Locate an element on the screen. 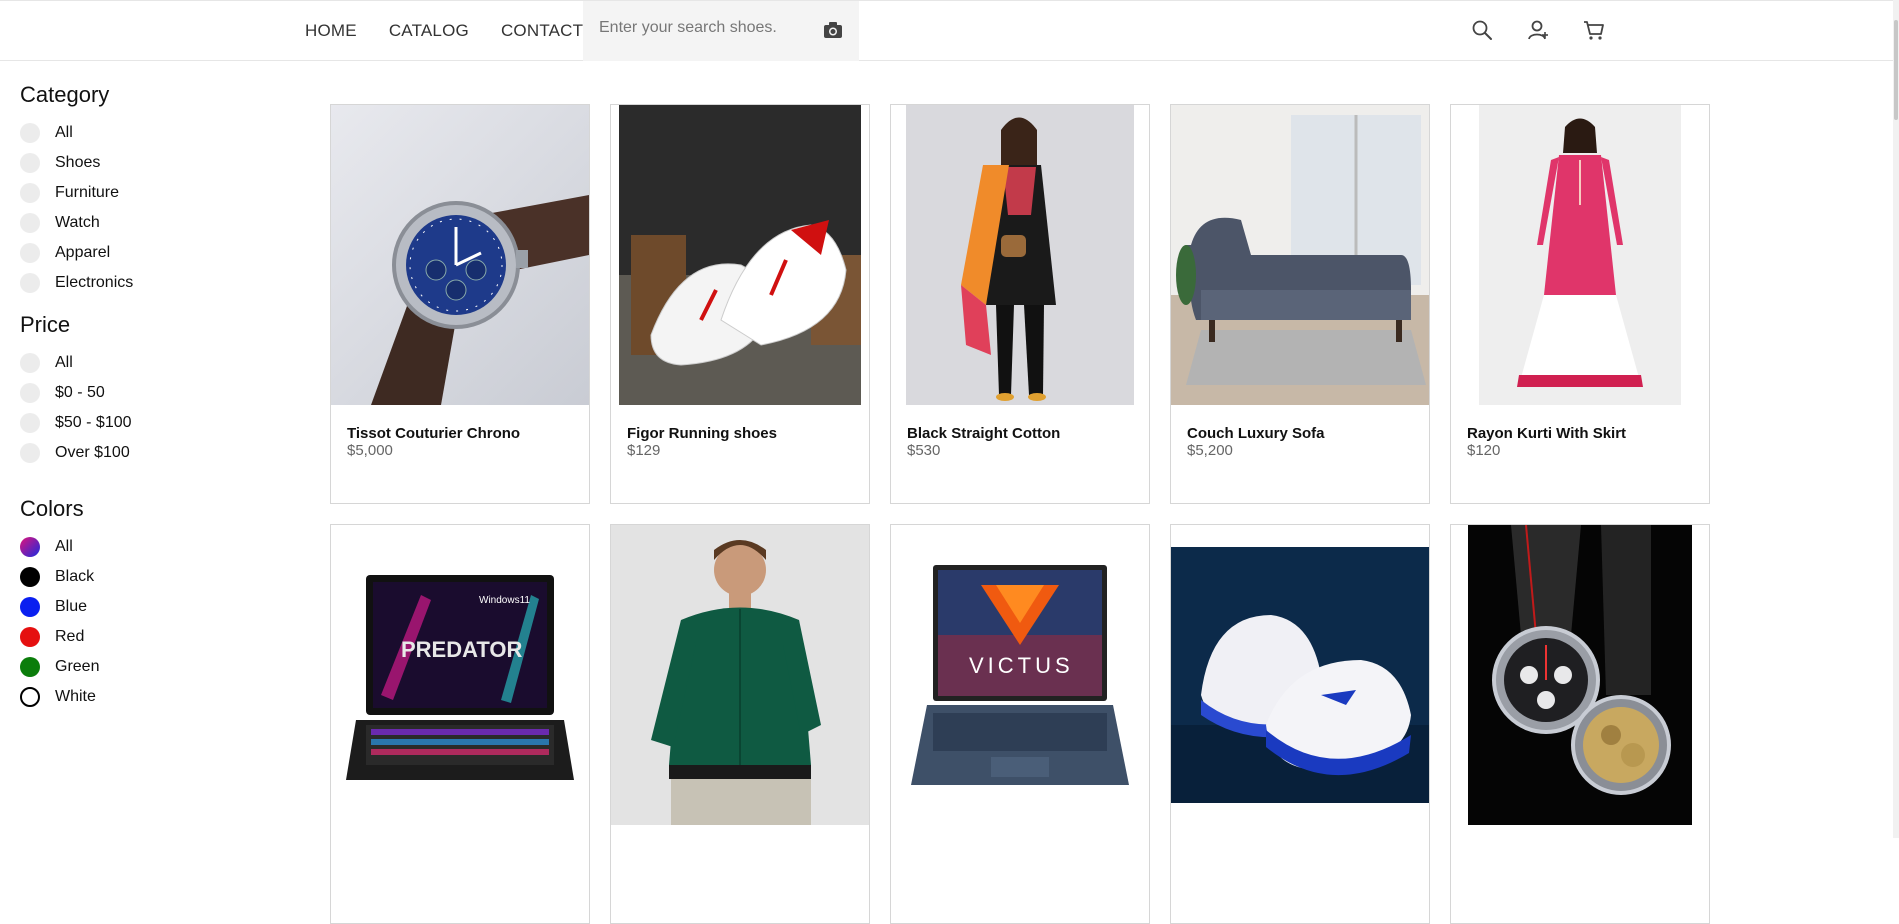  product-name: Tissot Couturier Chrono is located at coordinates (433, 433).